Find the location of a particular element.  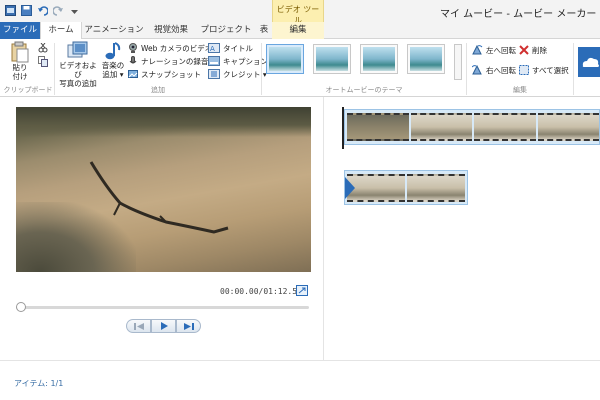

copy-icon is located at coordinates (43, 63).